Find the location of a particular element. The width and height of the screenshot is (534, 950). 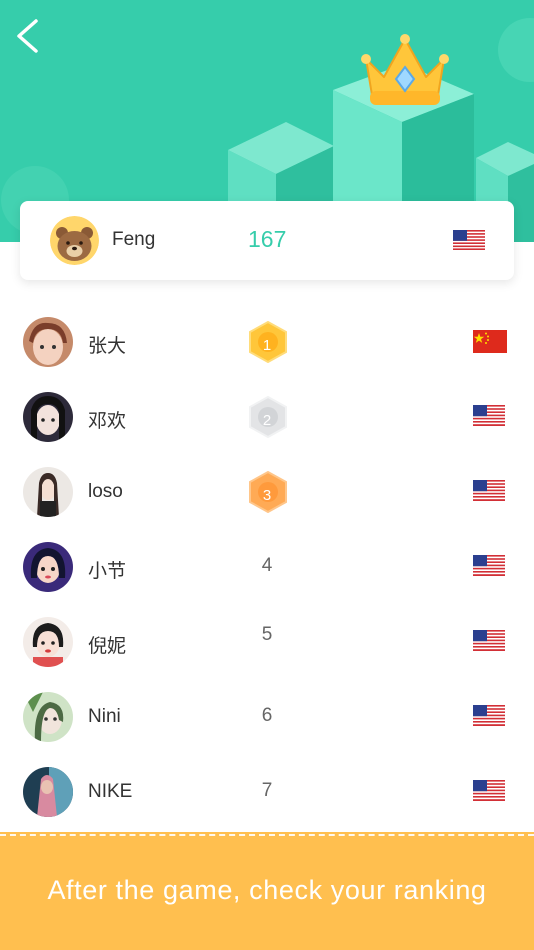

ranking-cta-banner: After the game, check your ranking is located at coordinates (267, 891).